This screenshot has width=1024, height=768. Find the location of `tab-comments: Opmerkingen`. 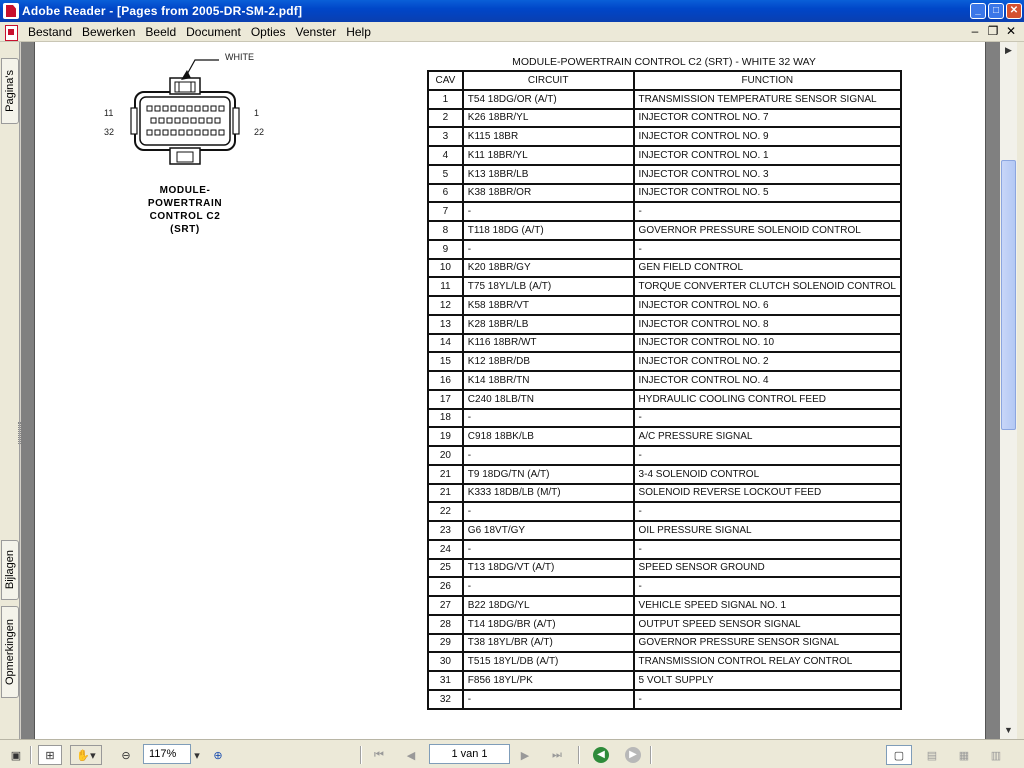

tab-comments: Opmerkingen is located at coordinates (10, 652).